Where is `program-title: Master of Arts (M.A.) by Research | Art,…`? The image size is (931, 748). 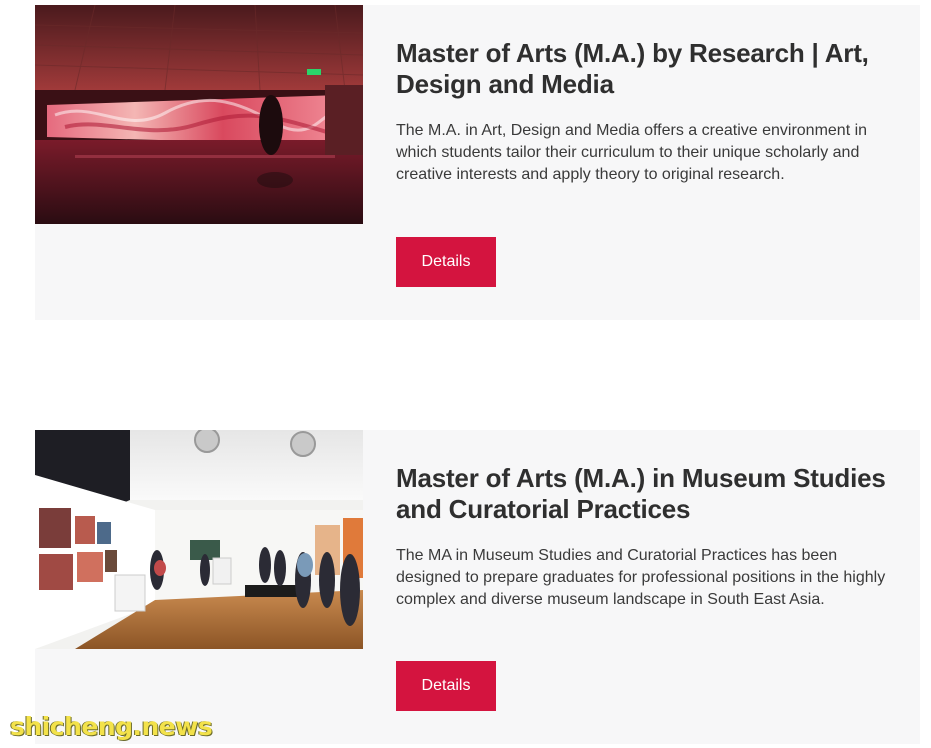 program-title: Master of Arts (M.A.) by Research | Art,… is located at coordinates (632, 68).